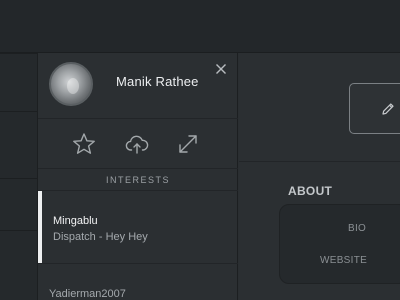 The image size is (400, 300). Describe the element at coordinates (157, 81) in the screenshot. I see `user-name: Manik Rathee` at that location.